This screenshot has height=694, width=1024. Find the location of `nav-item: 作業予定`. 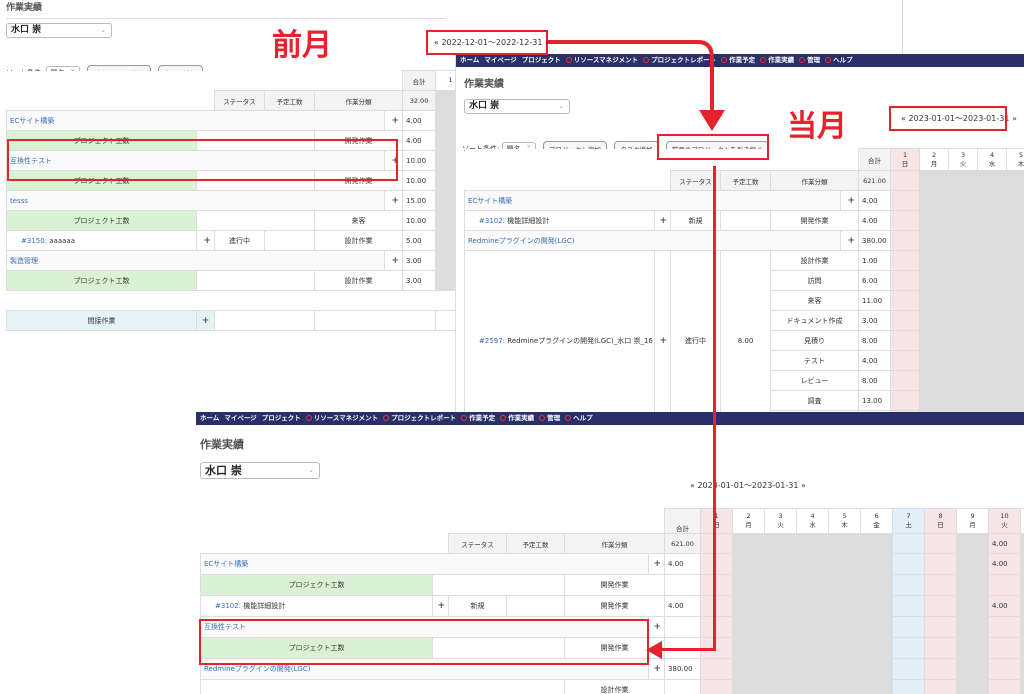

nav-item: 作業予定 is located at coordinates (478, 418).